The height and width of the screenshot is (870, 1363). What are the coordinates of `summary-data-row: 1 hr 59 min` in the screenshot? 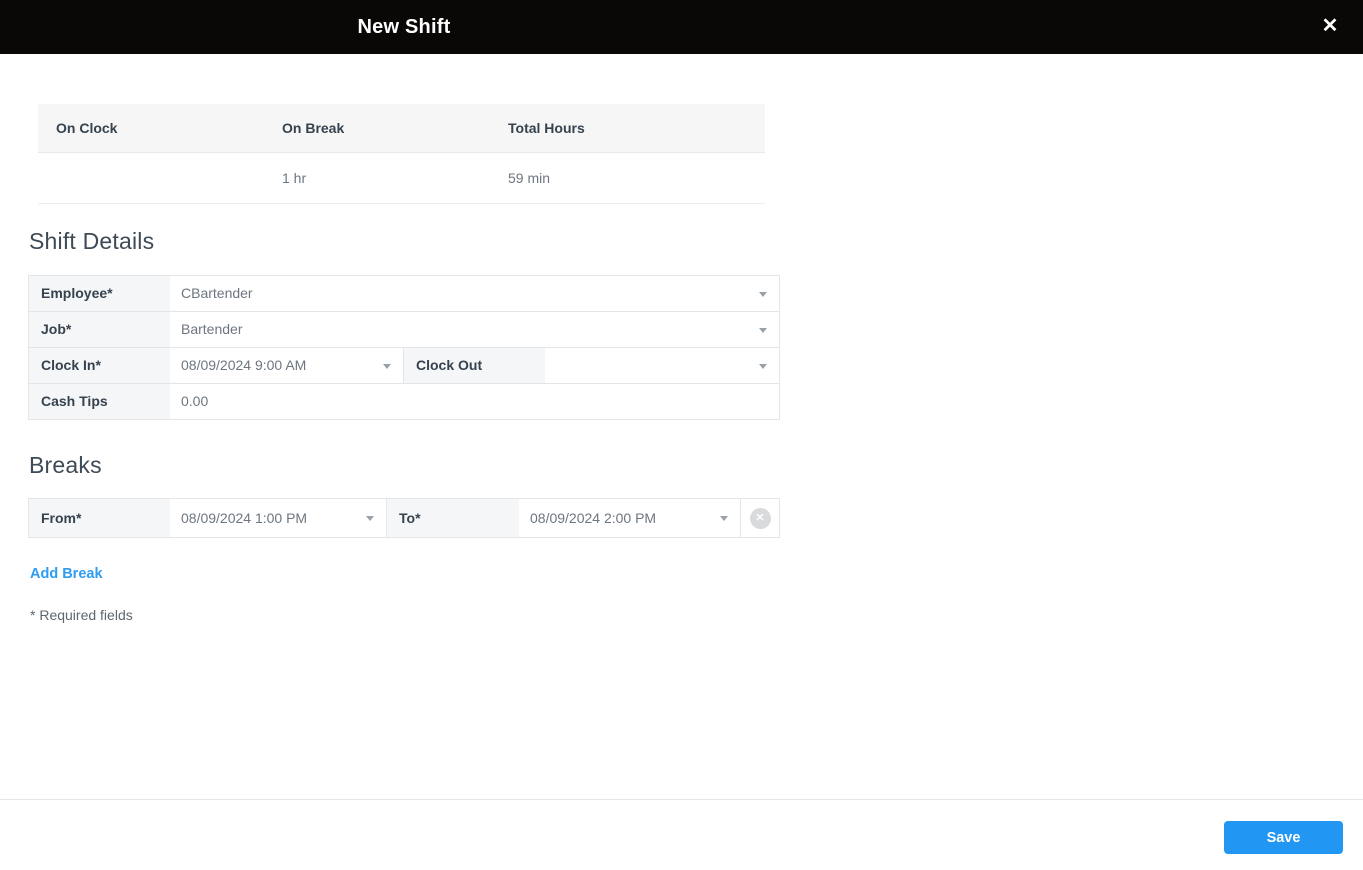 It's located at (401, 178).